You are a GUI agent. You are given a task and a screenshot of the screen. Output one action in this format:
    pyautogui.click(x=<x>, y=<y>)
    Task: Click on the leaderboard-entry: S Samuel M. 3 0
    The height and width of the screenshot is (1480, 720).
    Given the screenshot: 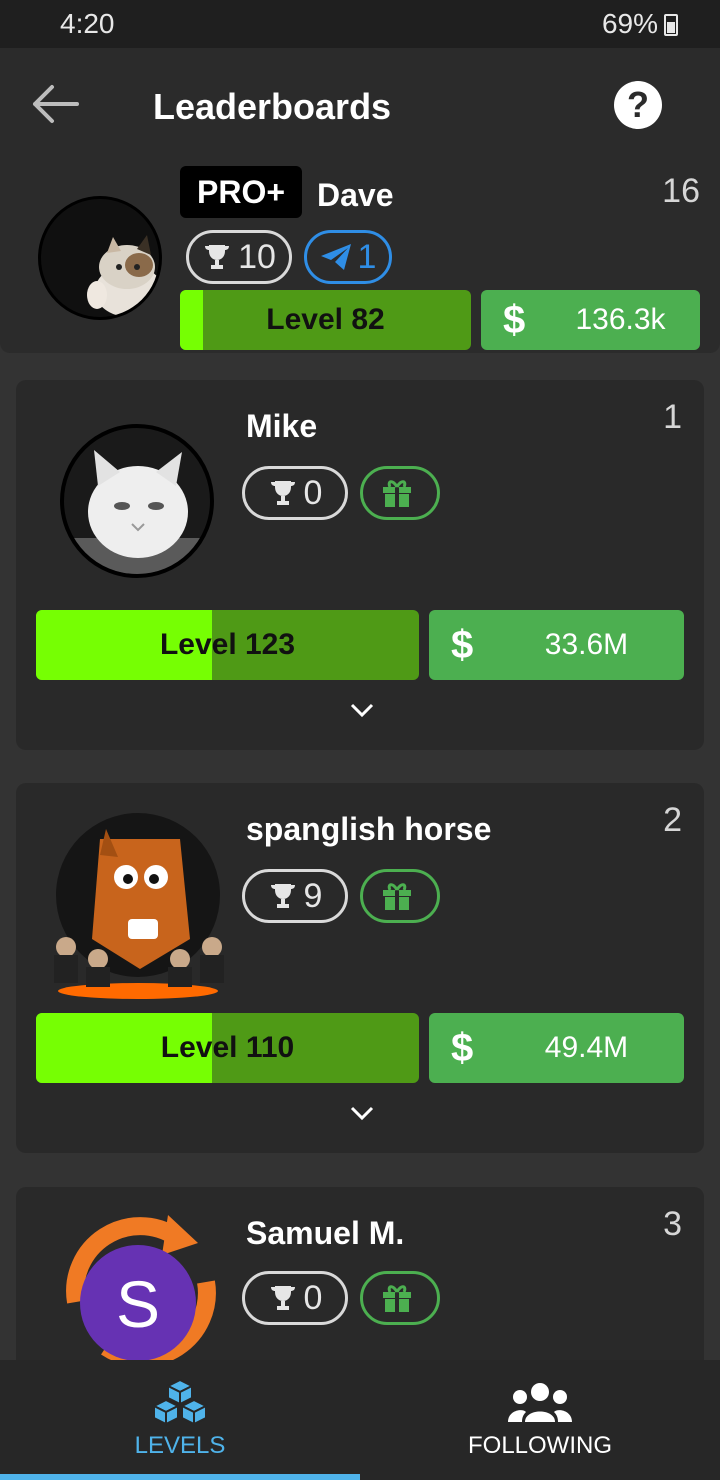 What is the action you would take?
    pyautogui.click(x=360, y=1277)
    